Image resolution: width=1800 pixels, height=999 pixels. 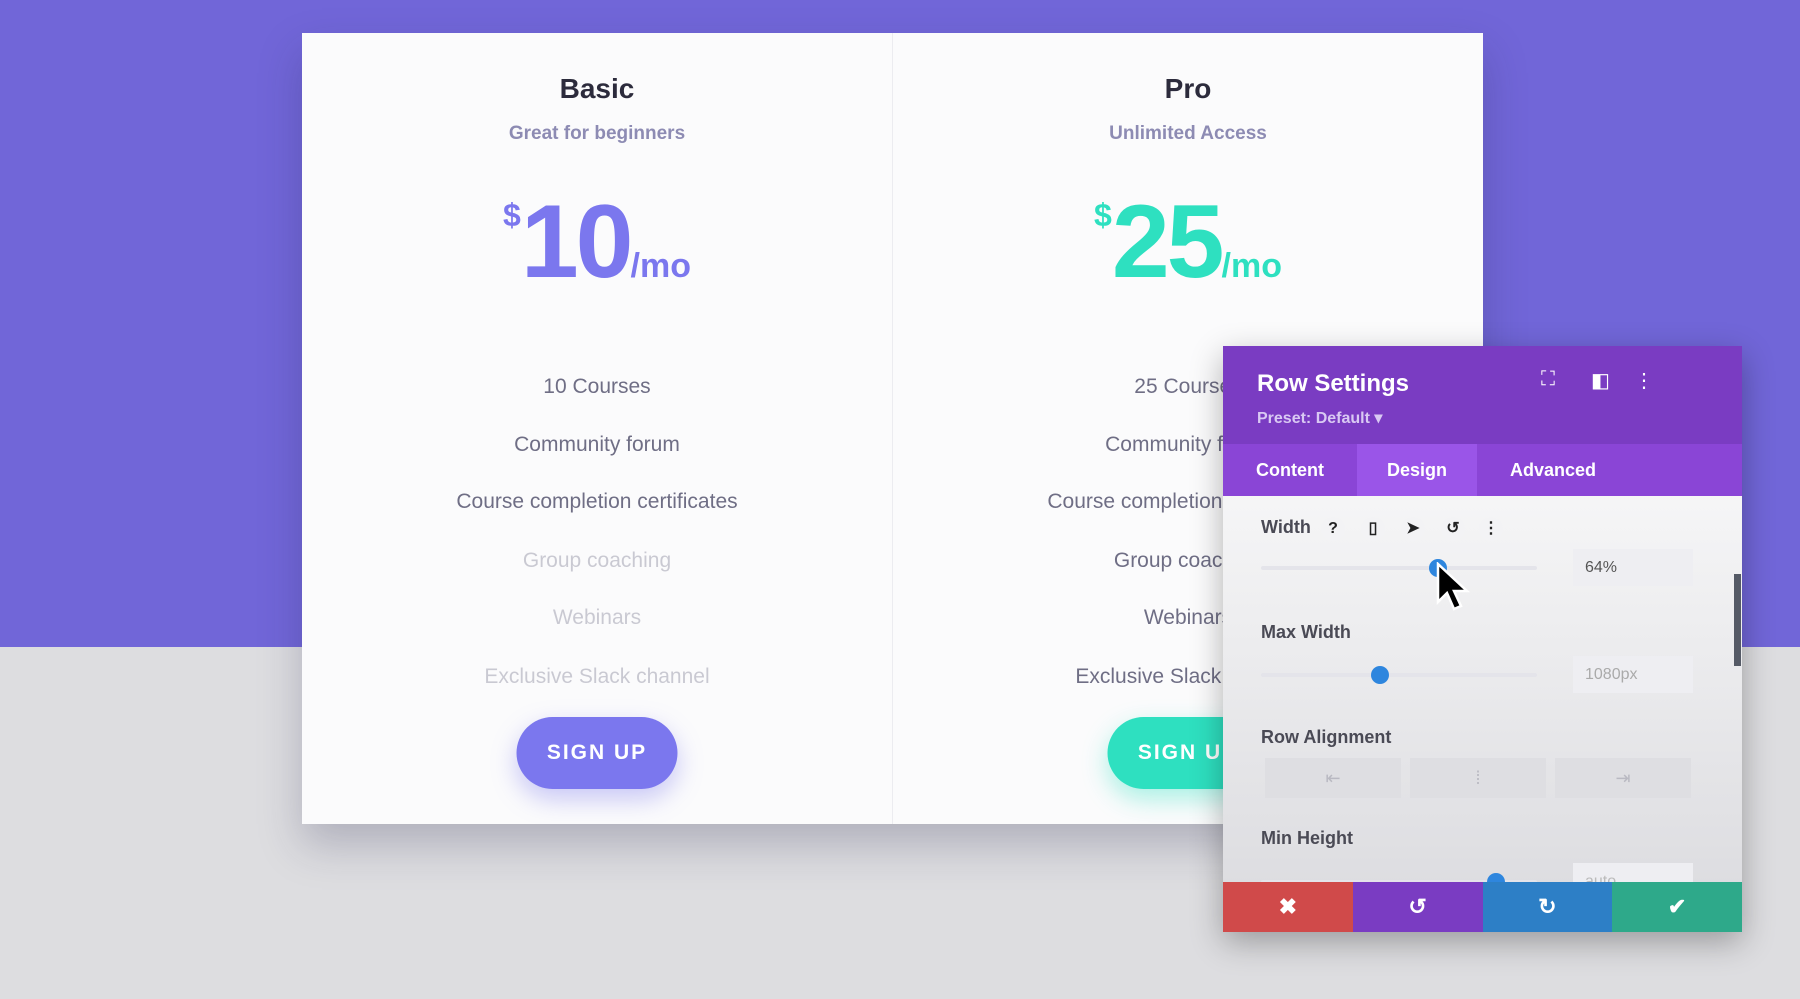 What do you see at coordinates (1379, 675) in the screenshot?
I see `max-width-slider-thumb` at bounding box center [1379, 675].